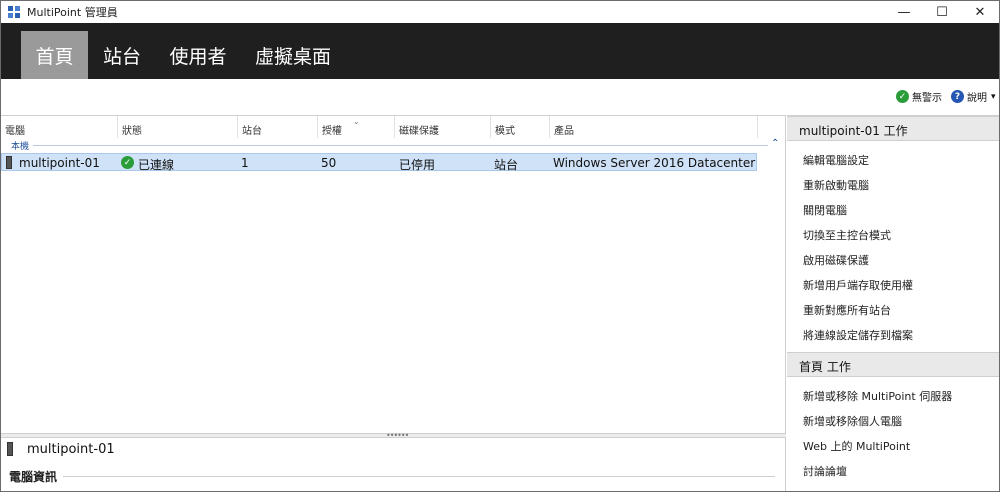 The height and width of the screenshot is (492, 1000). What do you see at coordinates (59, 127) in the screenshot?
I see `column-header-computer: 電腦` at bounding box center [59, 127].